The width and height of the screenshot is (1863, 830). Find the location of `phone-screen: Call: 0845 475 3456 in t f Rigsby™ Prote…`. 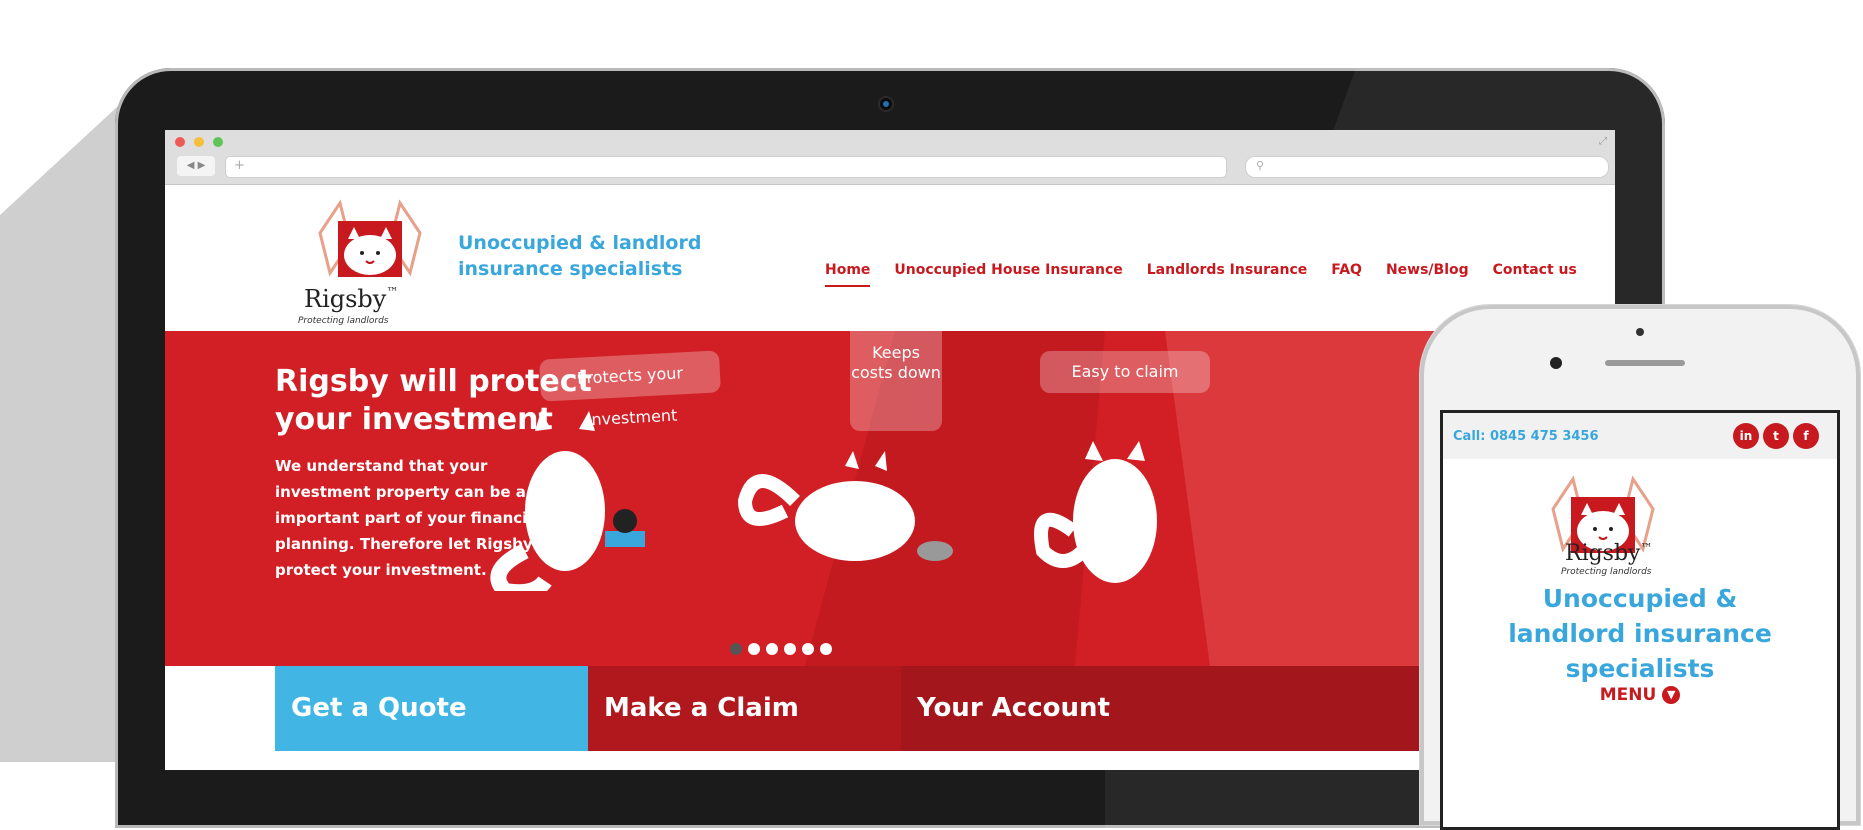

phone-screen: Call: 0845 475 3456 in t f Rigsby™ Prote… is located at coordinates (1640, 620).